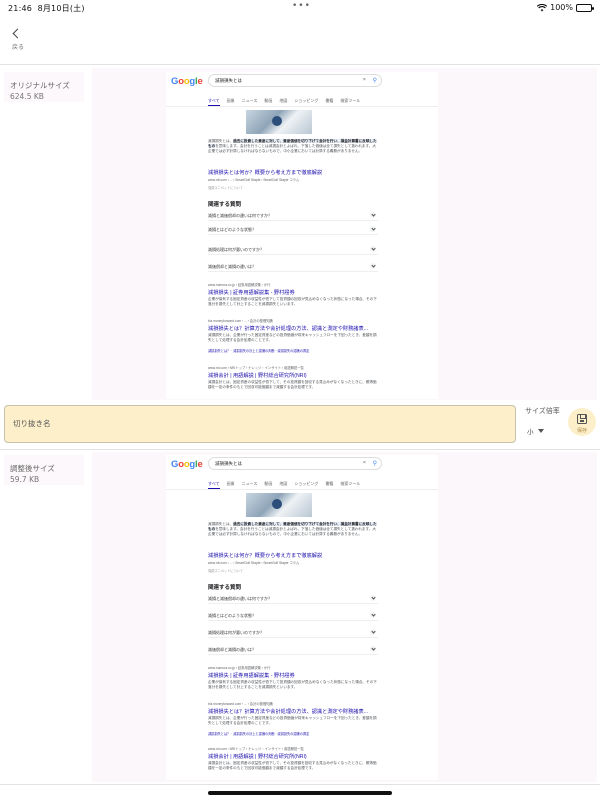  I want to click on adjusted-size-label: 調整後サイズ, so click(32, 468).